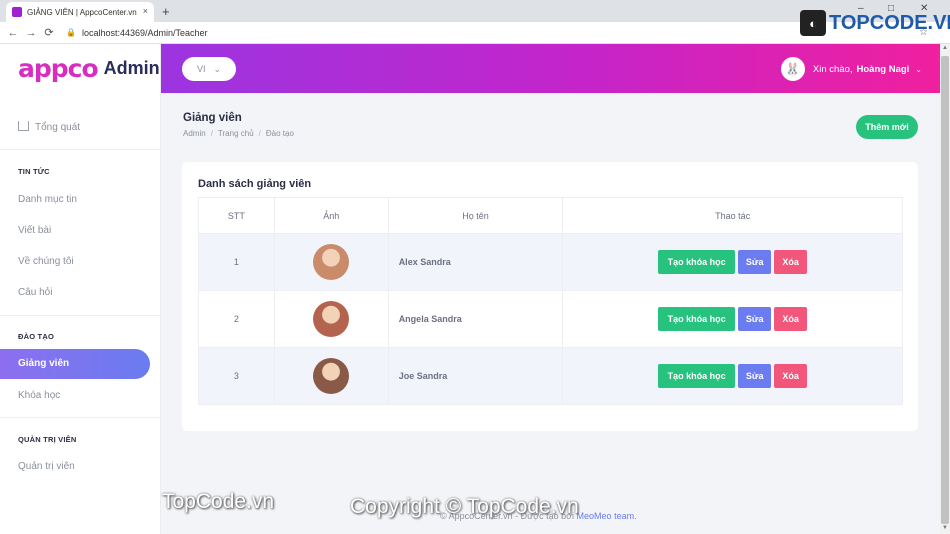 The width and height of the screenshot is (950, 534). What do you see at coordinates (58, 68) in the screenshot?
I see `logo-brand: appco` at bounding box center [58, 68].